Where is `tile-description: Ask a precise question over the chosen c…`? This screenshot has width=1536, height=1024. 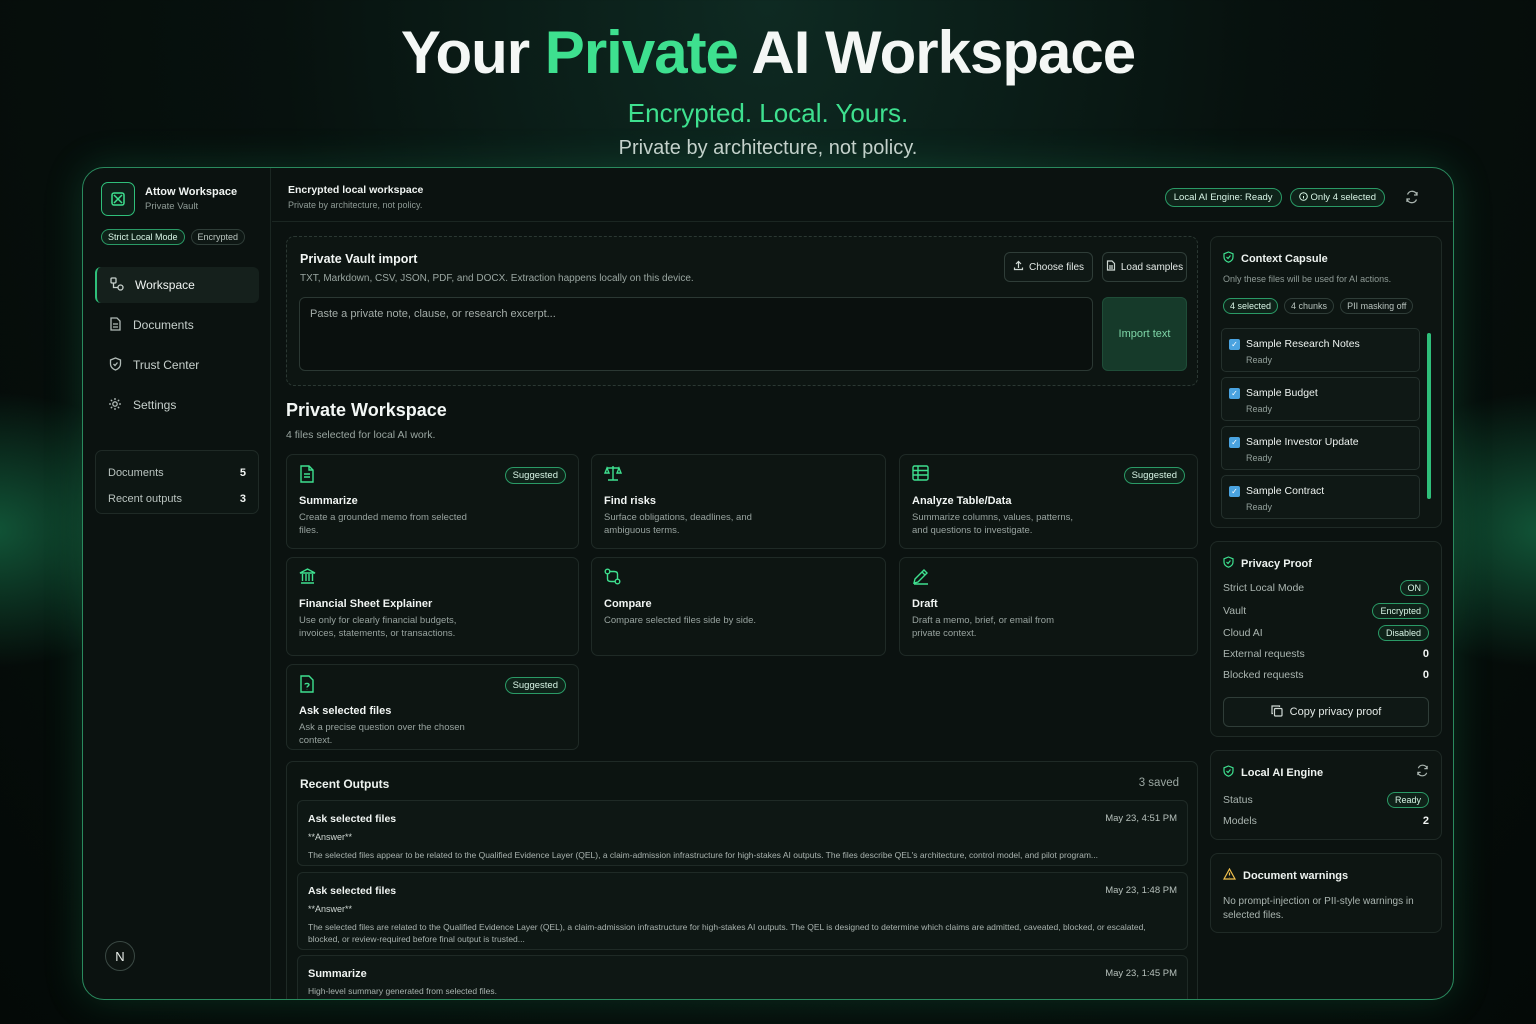 tile-description: Ask a precise question over the chosen c… is located at coordinates (382, 734).